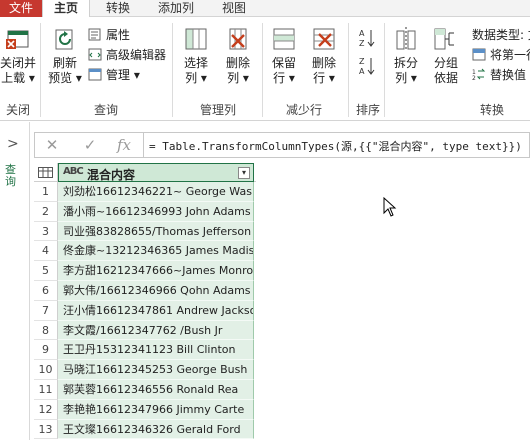 The height and width of the screenshot is (440, 530). I want to click on advanced-editor-button: 高级编辑器, so click(127, 55).